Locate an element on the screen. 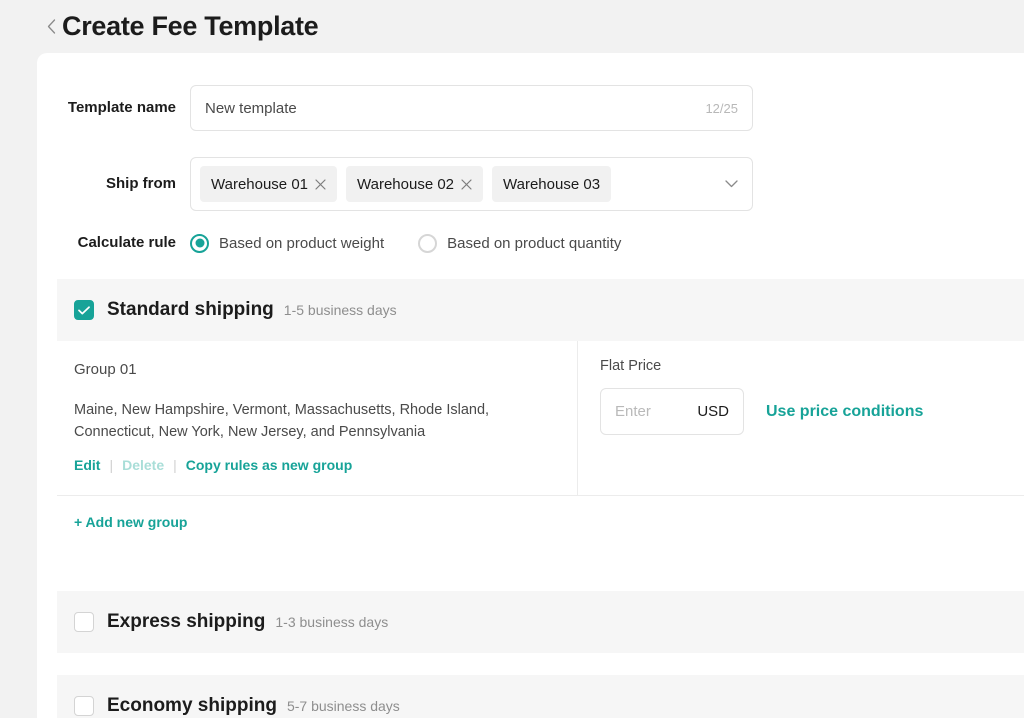 This screenshot has width=1024, height=718. section-title-economy: Economy shipping is located at coordinates (192, 705).